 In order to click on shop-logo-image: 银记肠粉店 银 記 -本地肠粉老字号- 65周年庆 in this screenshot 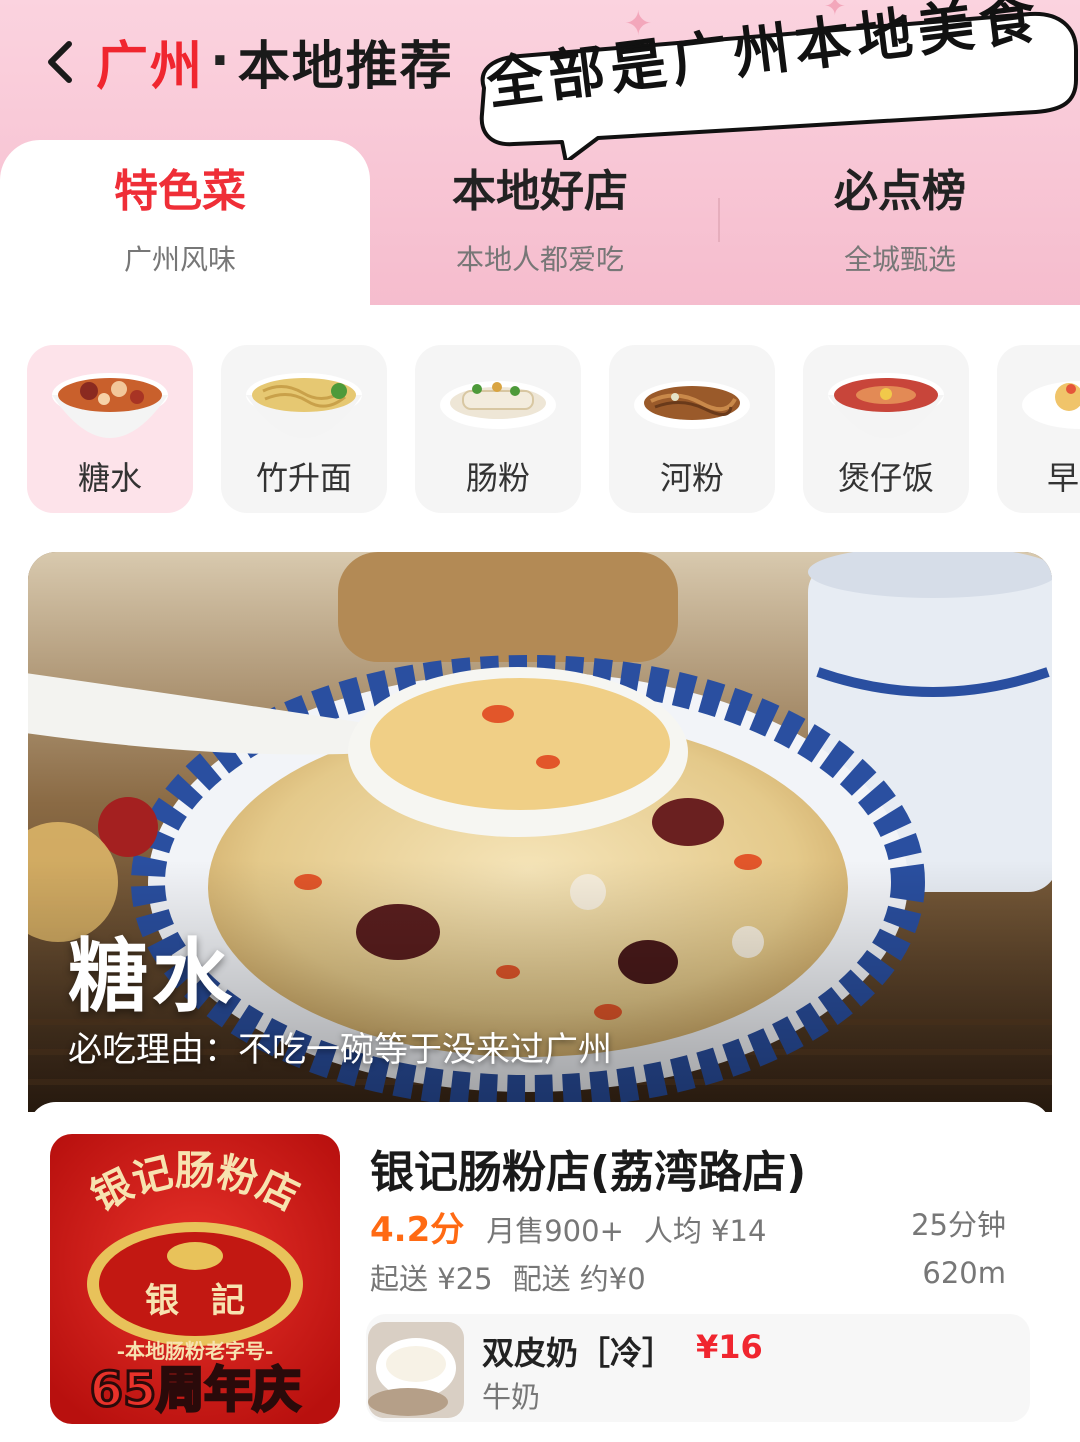, I will do `click(195, 1279)`.